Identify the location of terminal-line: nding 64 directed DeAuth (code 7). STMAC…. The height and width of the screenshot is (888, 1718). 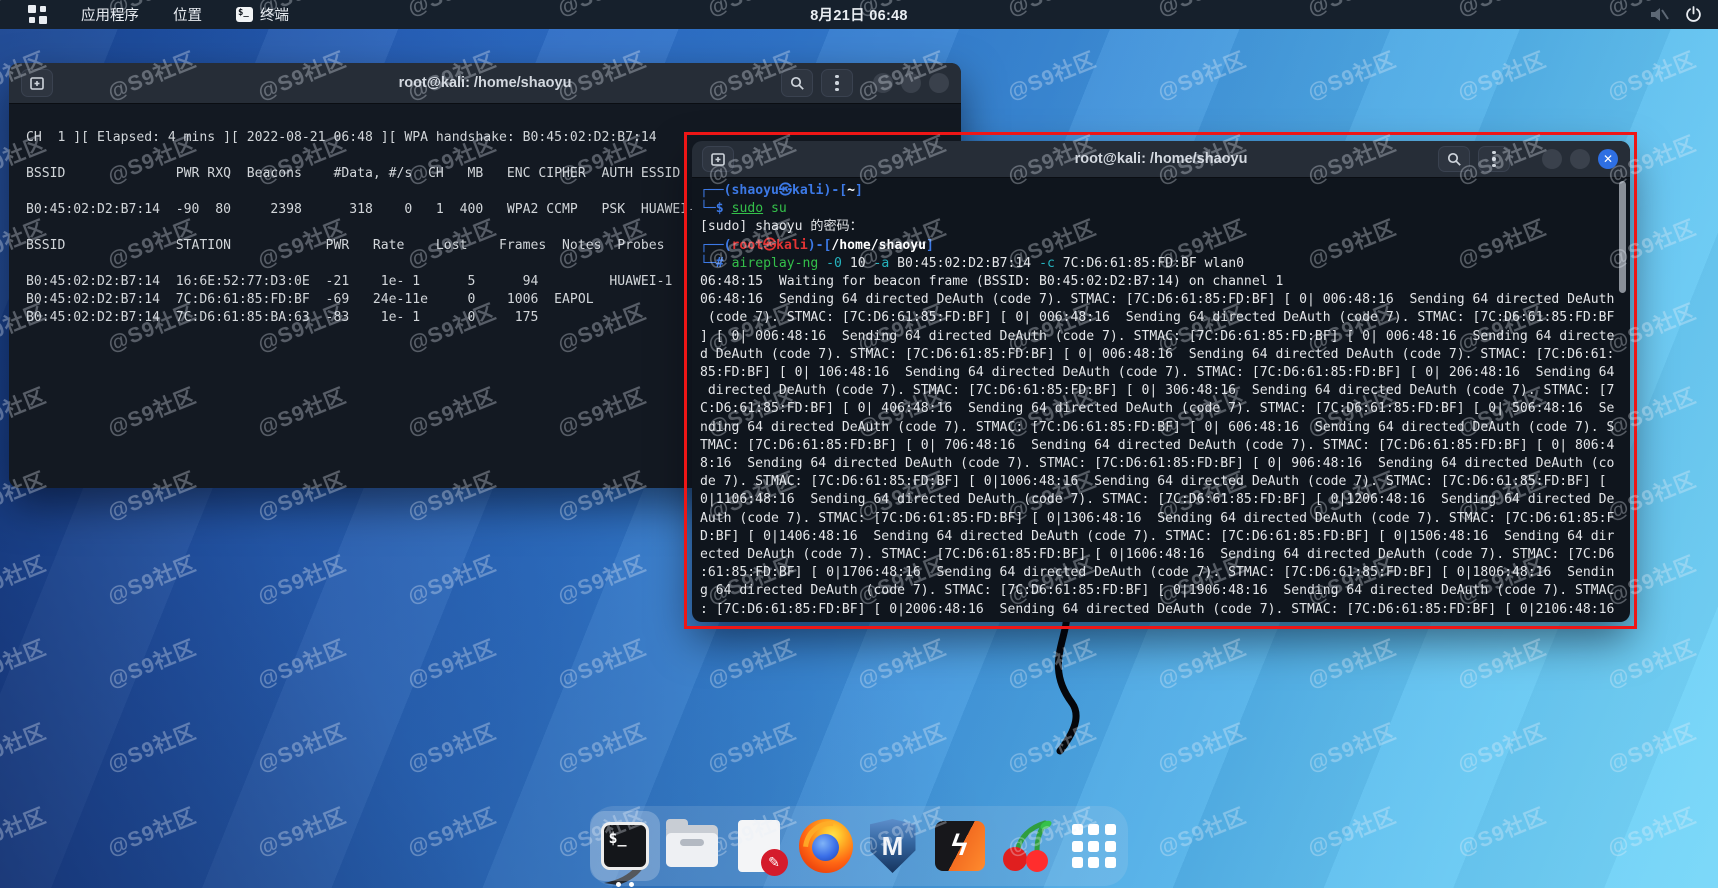
(1157, 427).